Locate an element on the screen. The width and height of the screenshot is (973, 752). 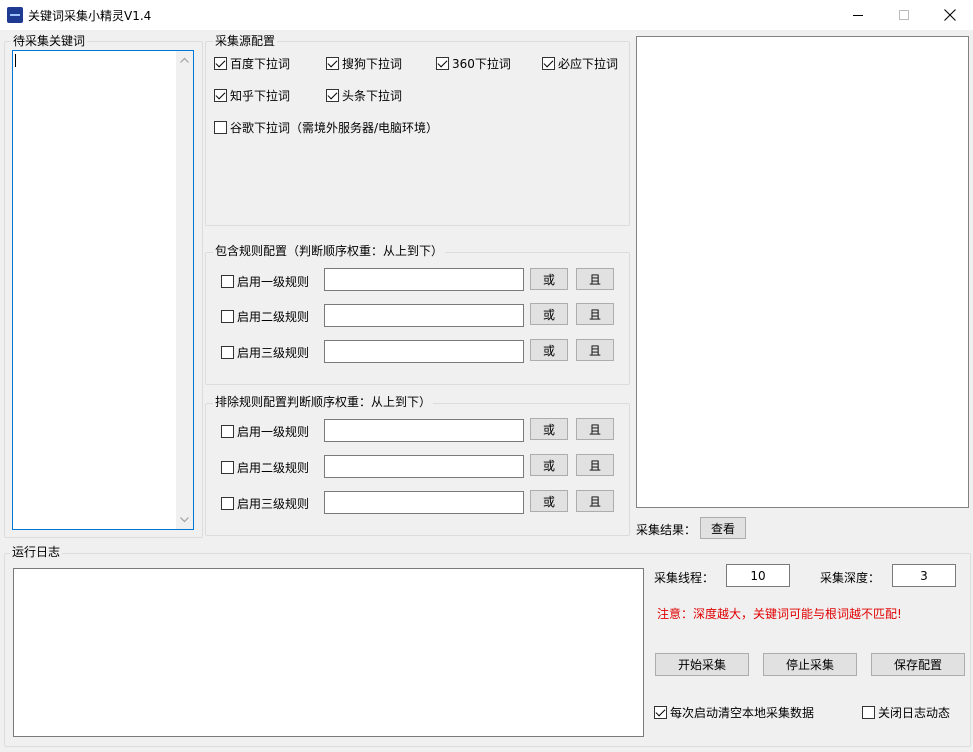
save-config-button: 保存配置 is located at coordinates (918, 664).